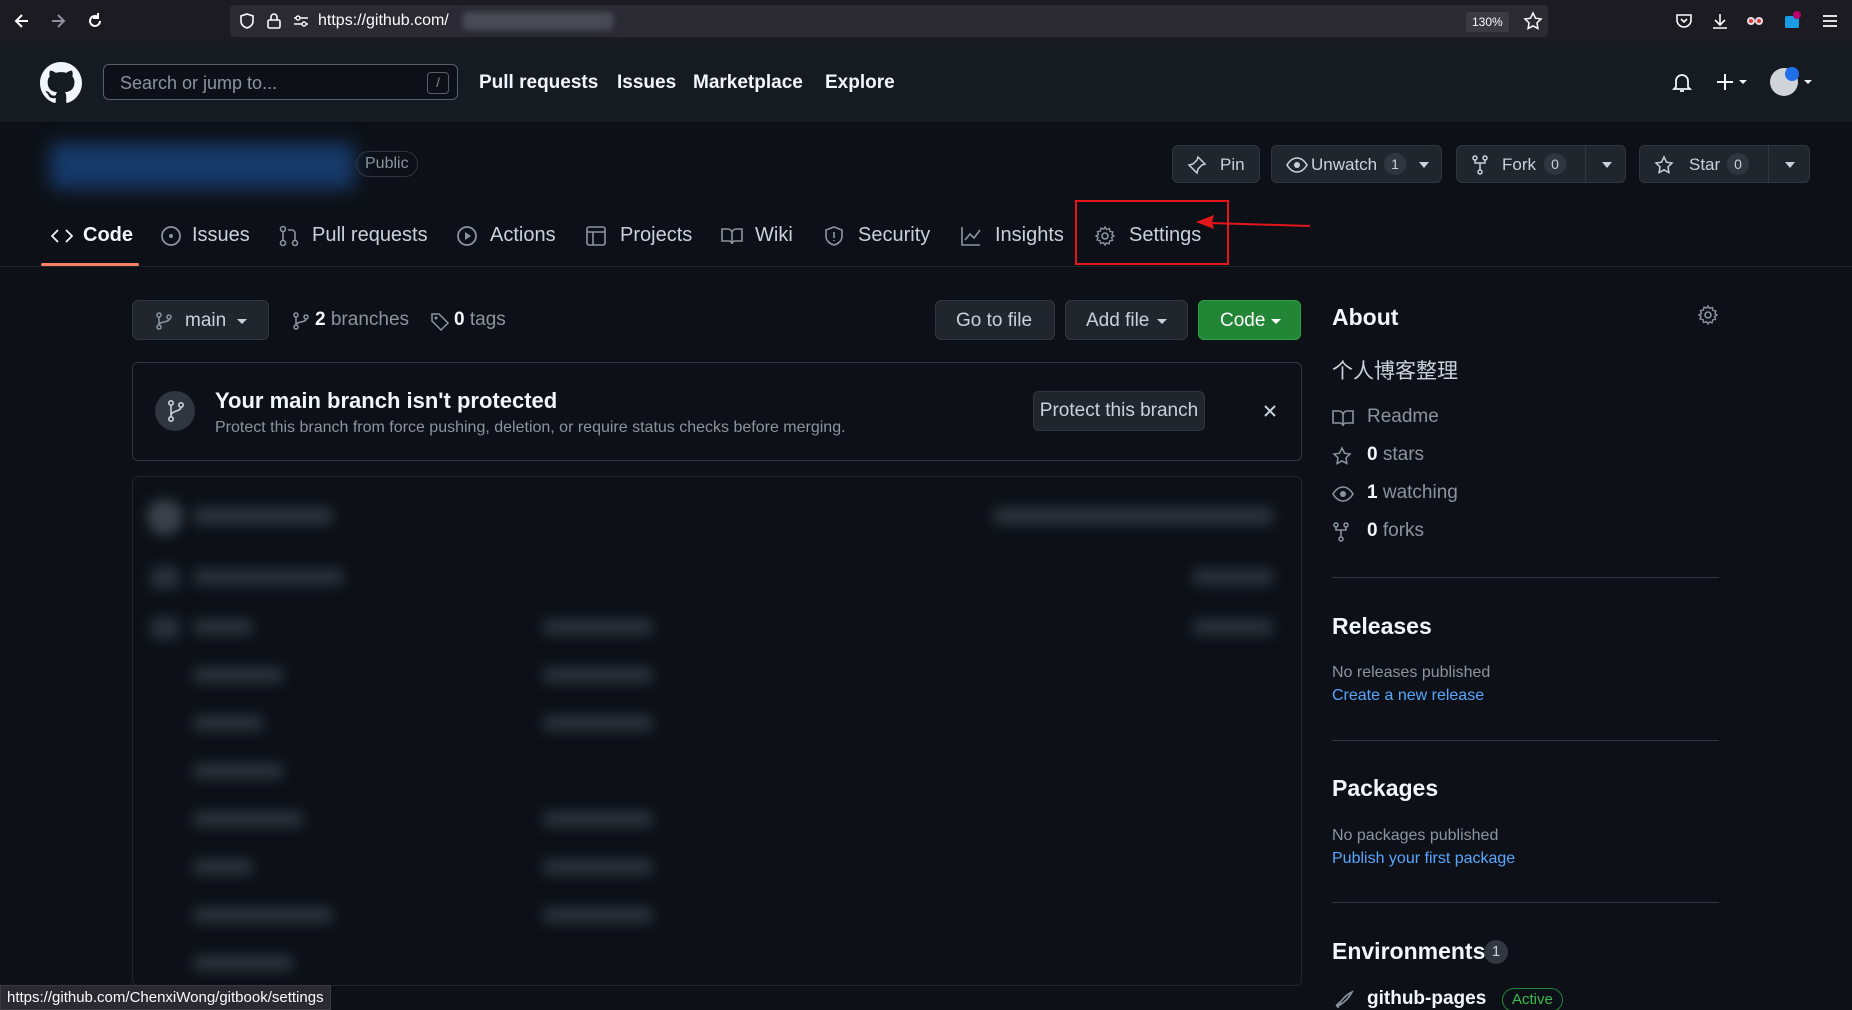 The height and width of the screenshot is (1010, 1852). What do you see at coordinates (1411, 672) in the screenshot?
I see `releases-empty-text: No releases published` at bounding box center [1411, 672].